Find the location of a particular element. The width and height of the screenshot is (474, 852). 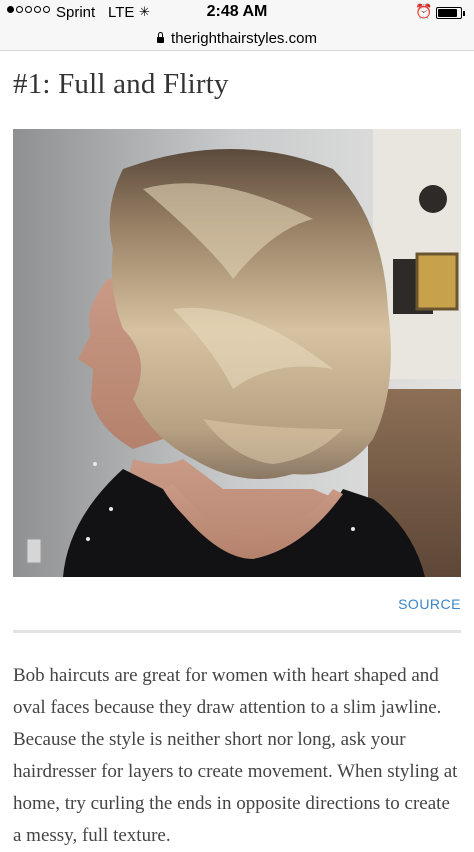

clock: 2:48 AM is located at coordinates (237, 11).